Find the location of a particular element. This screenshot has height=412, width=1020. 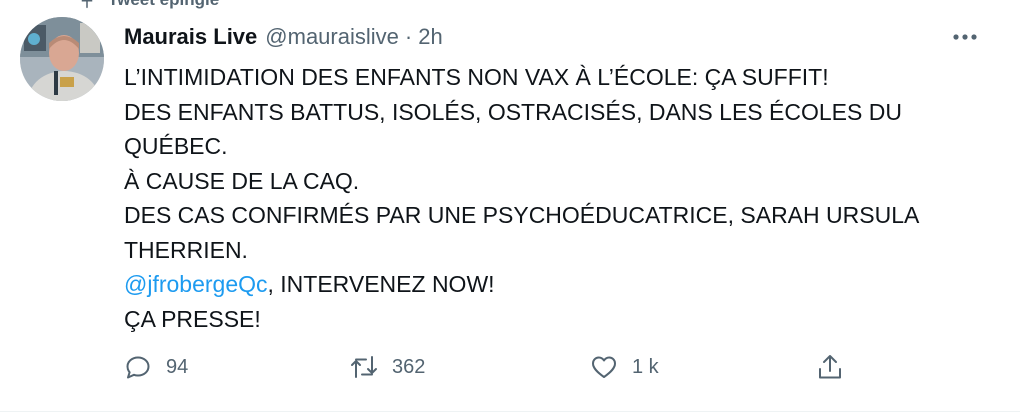

like-button: 1 k is located at coordinates (624, 367).